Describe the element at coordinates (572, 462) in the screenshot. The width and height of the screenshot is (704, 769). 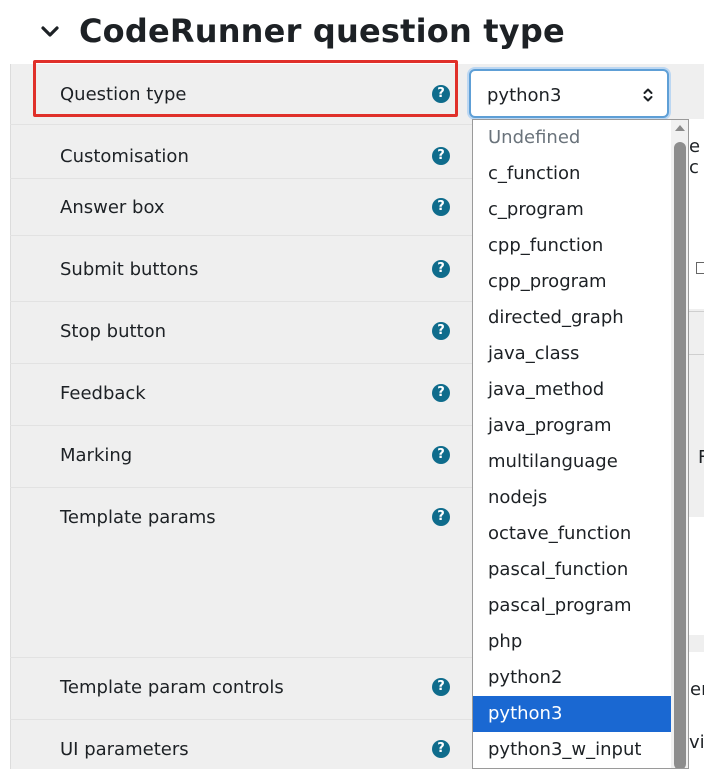
I see `dropdown-option: multilanguage` at that location.